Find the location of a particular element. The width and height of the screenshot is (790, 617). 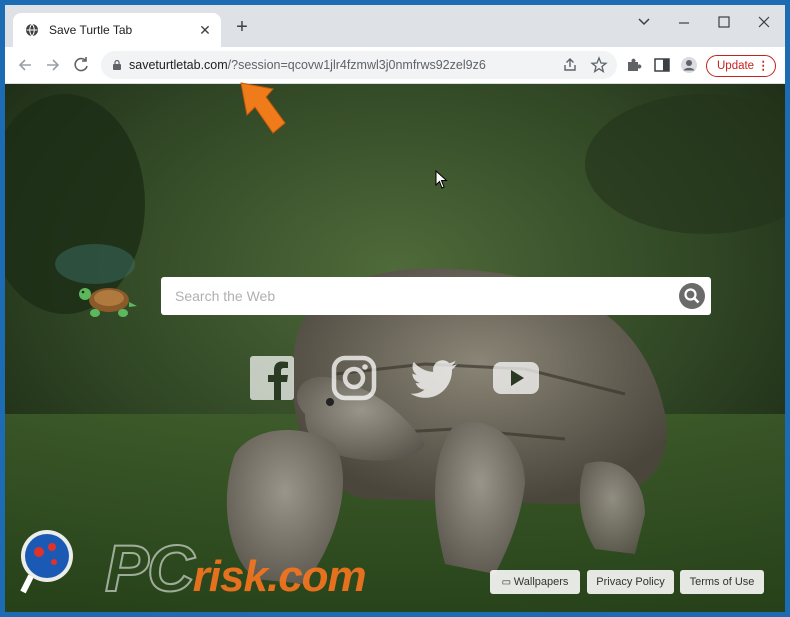

instagram-icon is located at coordinates (354, 378).